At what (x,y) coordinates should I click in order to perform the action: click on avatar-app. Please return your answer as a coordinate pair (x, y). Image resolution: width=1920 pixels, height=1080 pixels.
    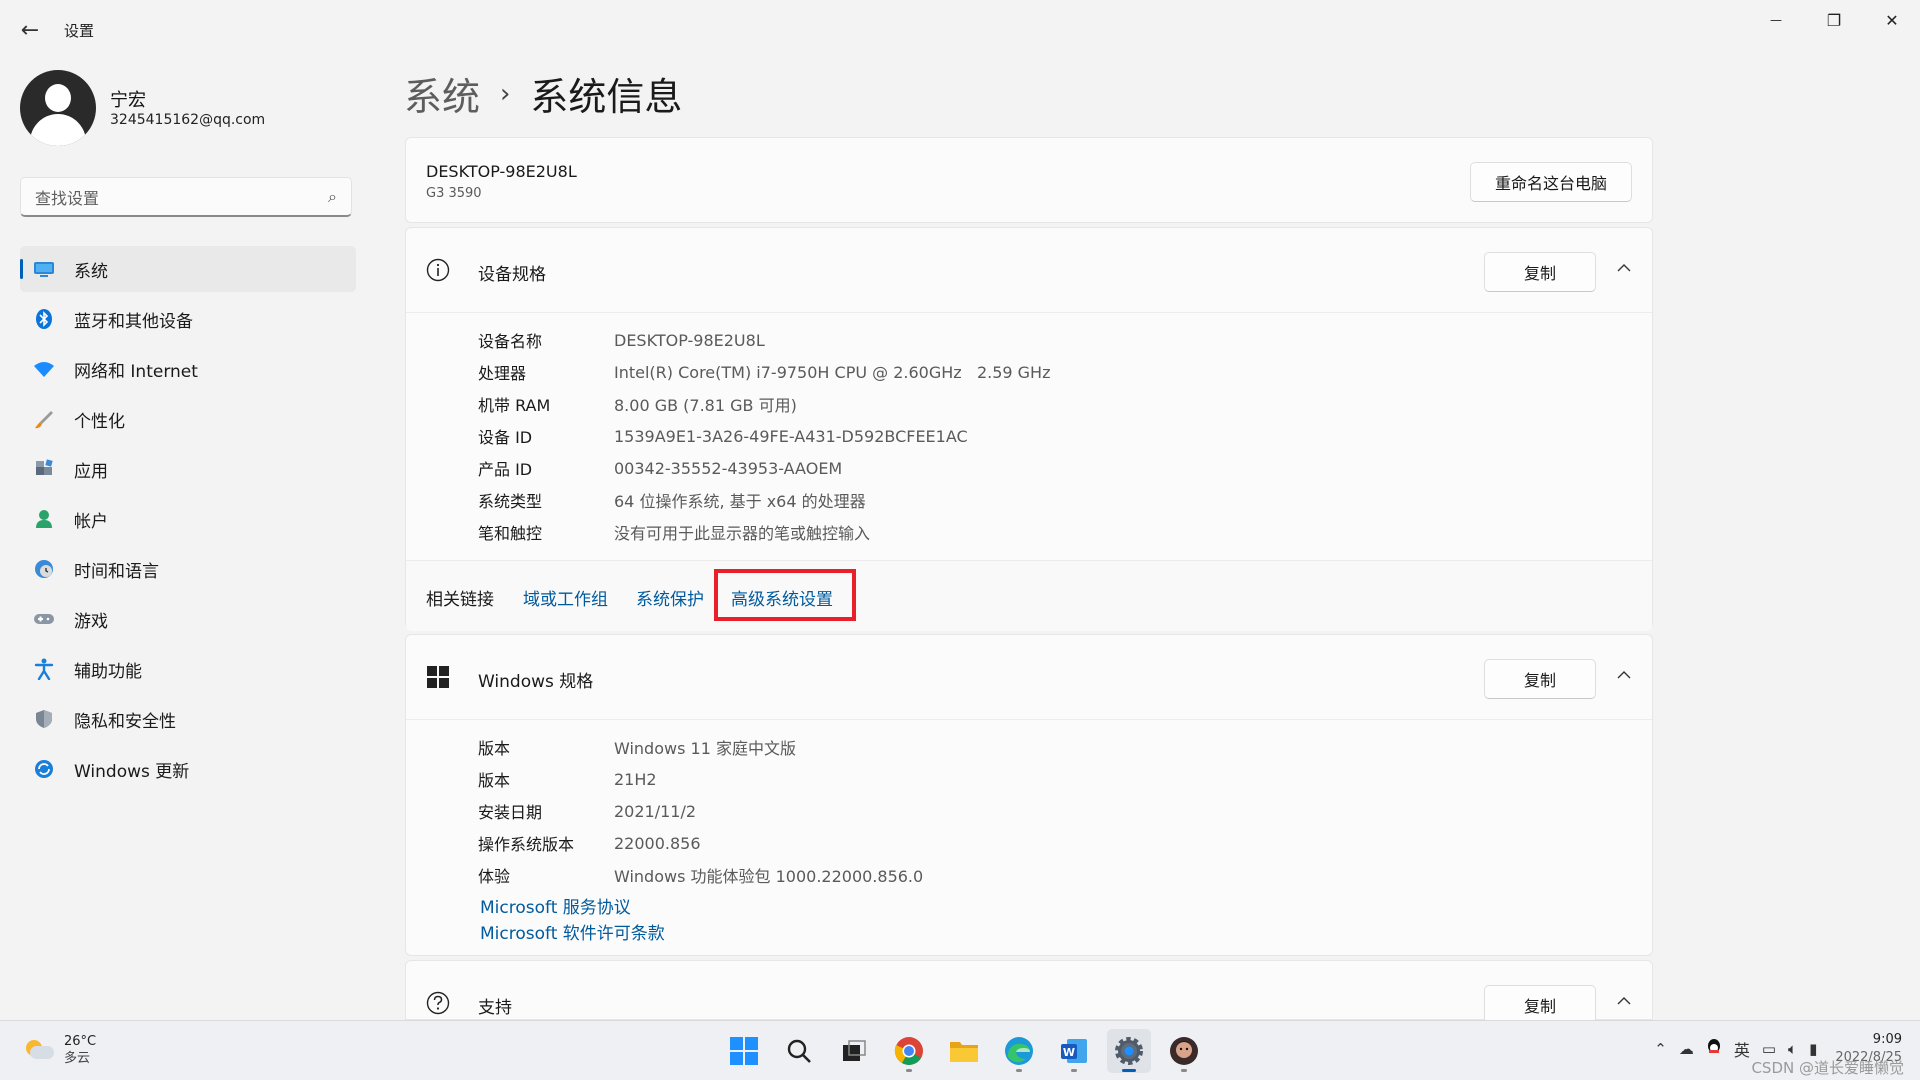
    Looking at the image, I should click on (1184, 1051).